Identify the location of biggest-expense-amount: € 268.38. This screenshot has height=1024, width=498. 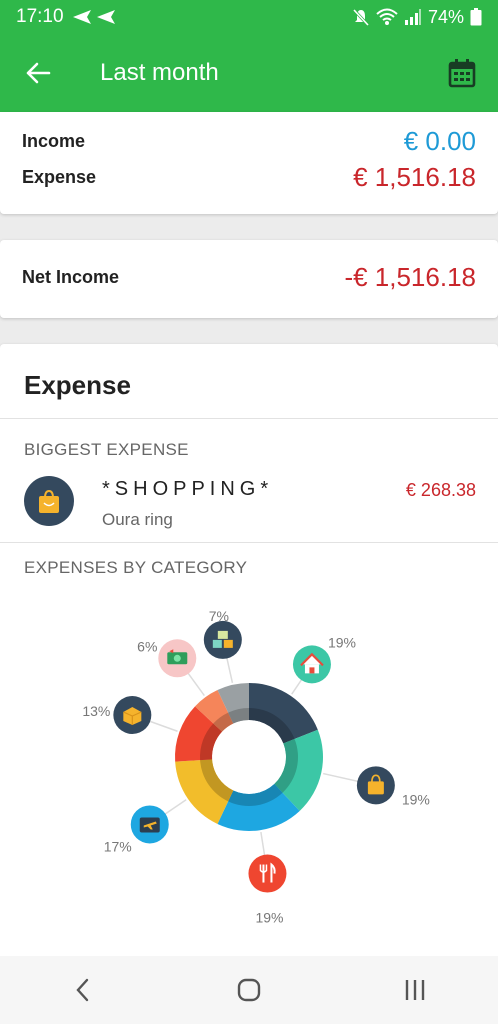
(440, 490).